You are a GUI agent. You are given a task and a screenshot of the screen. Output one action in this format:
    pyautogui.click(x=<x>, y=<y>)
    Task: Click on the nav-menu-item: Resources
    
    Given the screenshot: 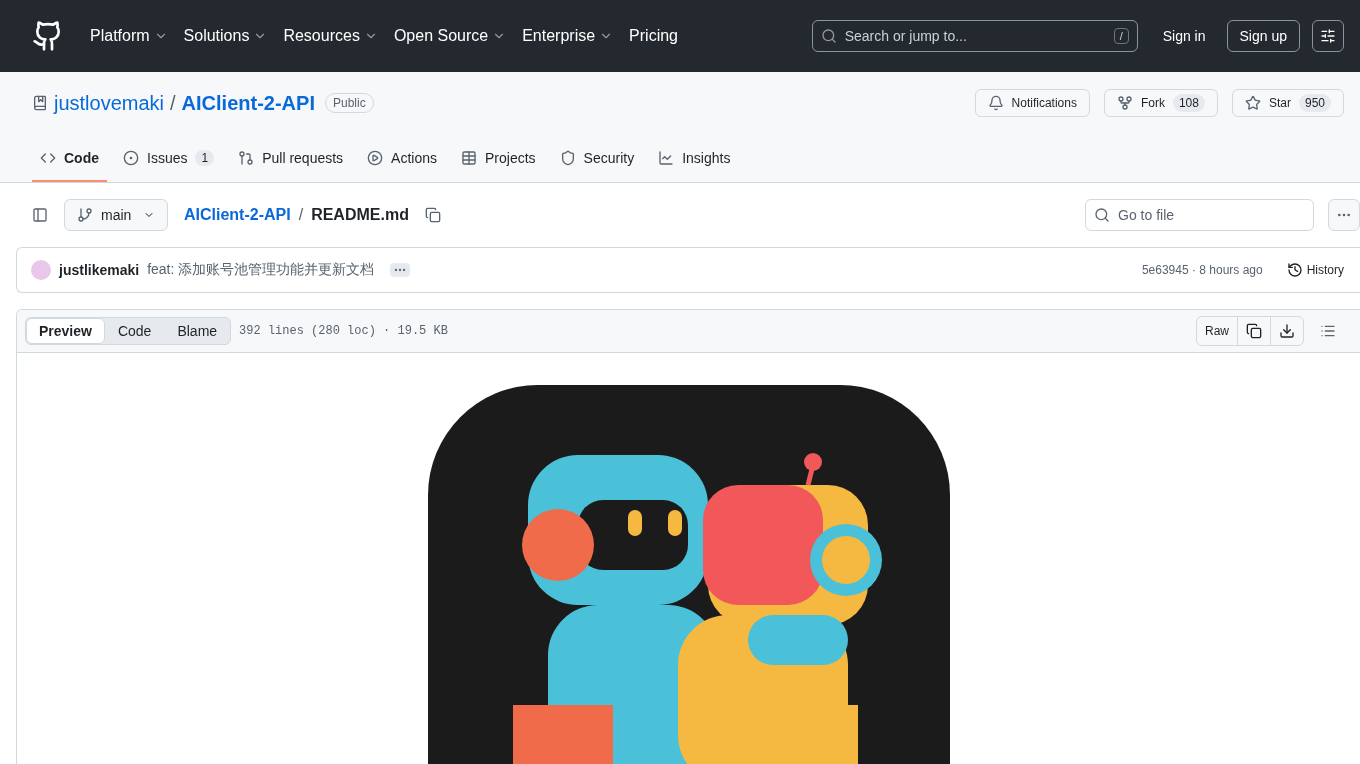 What is the action you would take?
    pyautogui.click(x=330, y=36)
    